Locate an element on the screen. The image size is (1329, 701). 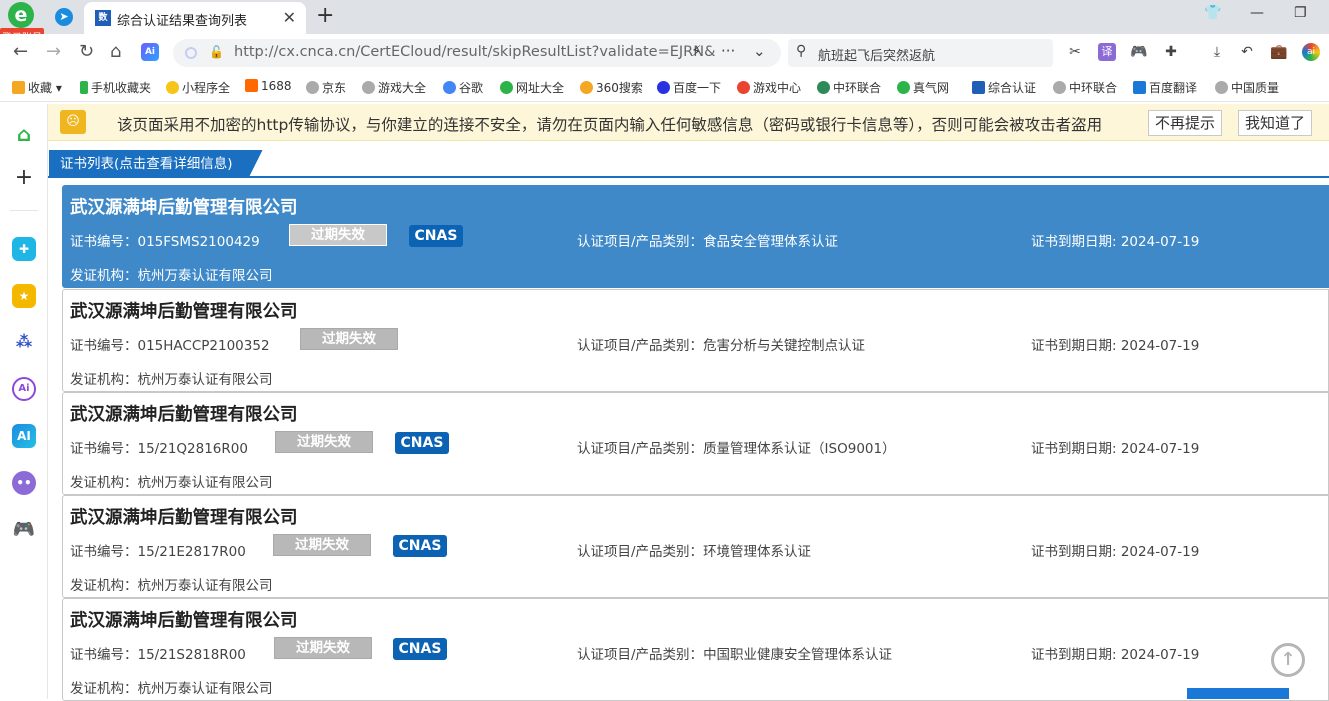
search-box: ⚲ 航班起飞后突然返航 is located at coordinates (920, 53).